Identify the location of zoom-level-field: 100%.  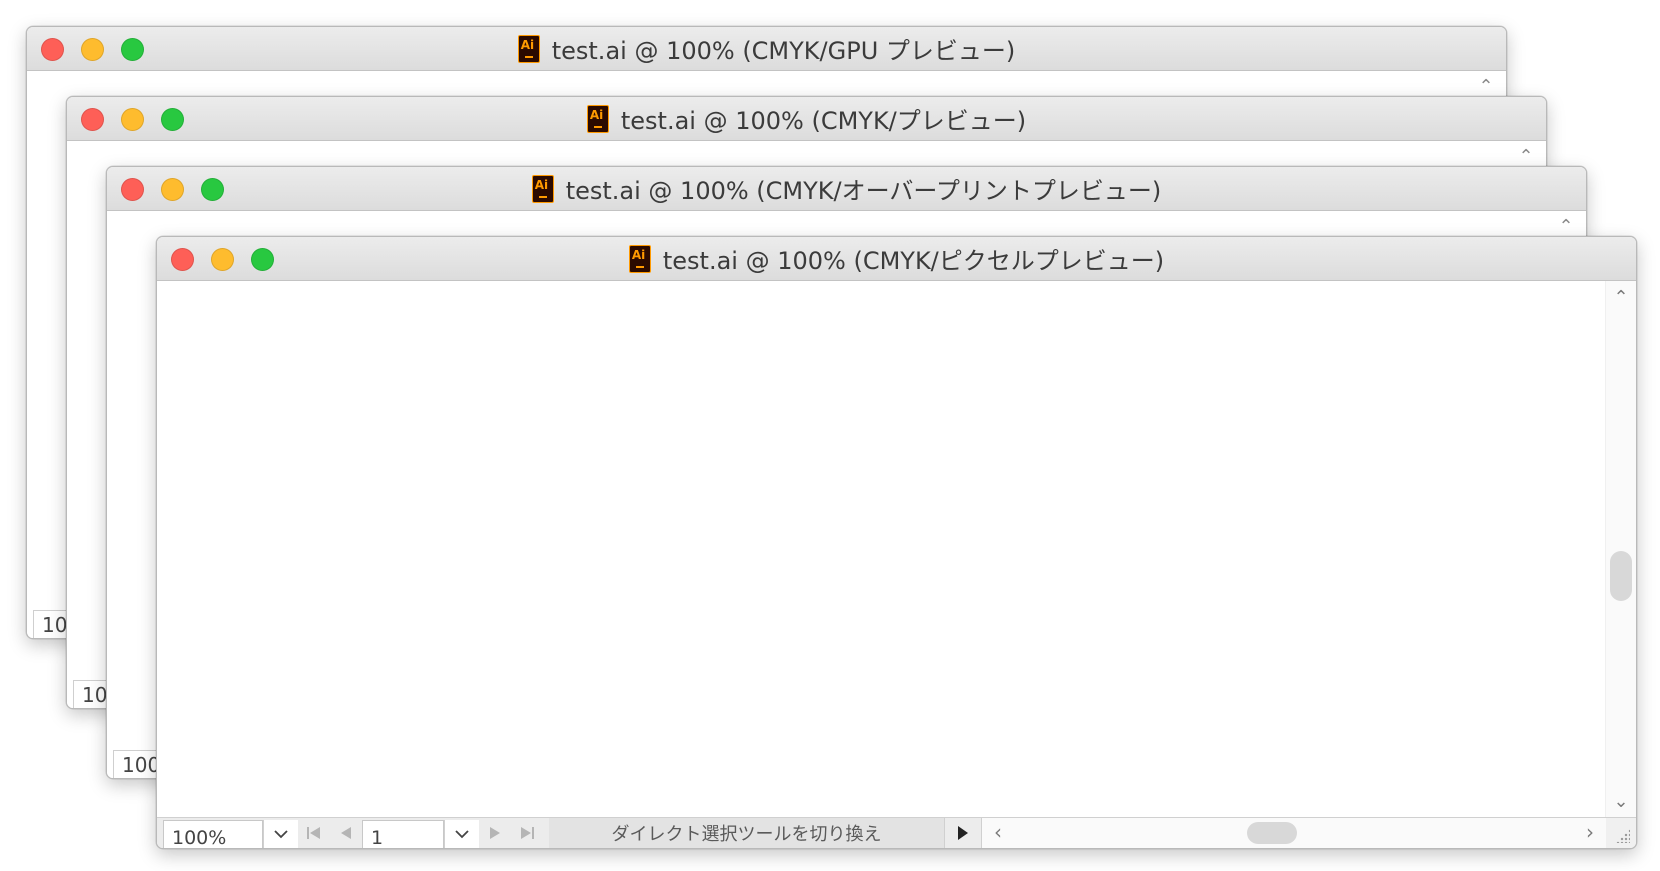
(213, 834).